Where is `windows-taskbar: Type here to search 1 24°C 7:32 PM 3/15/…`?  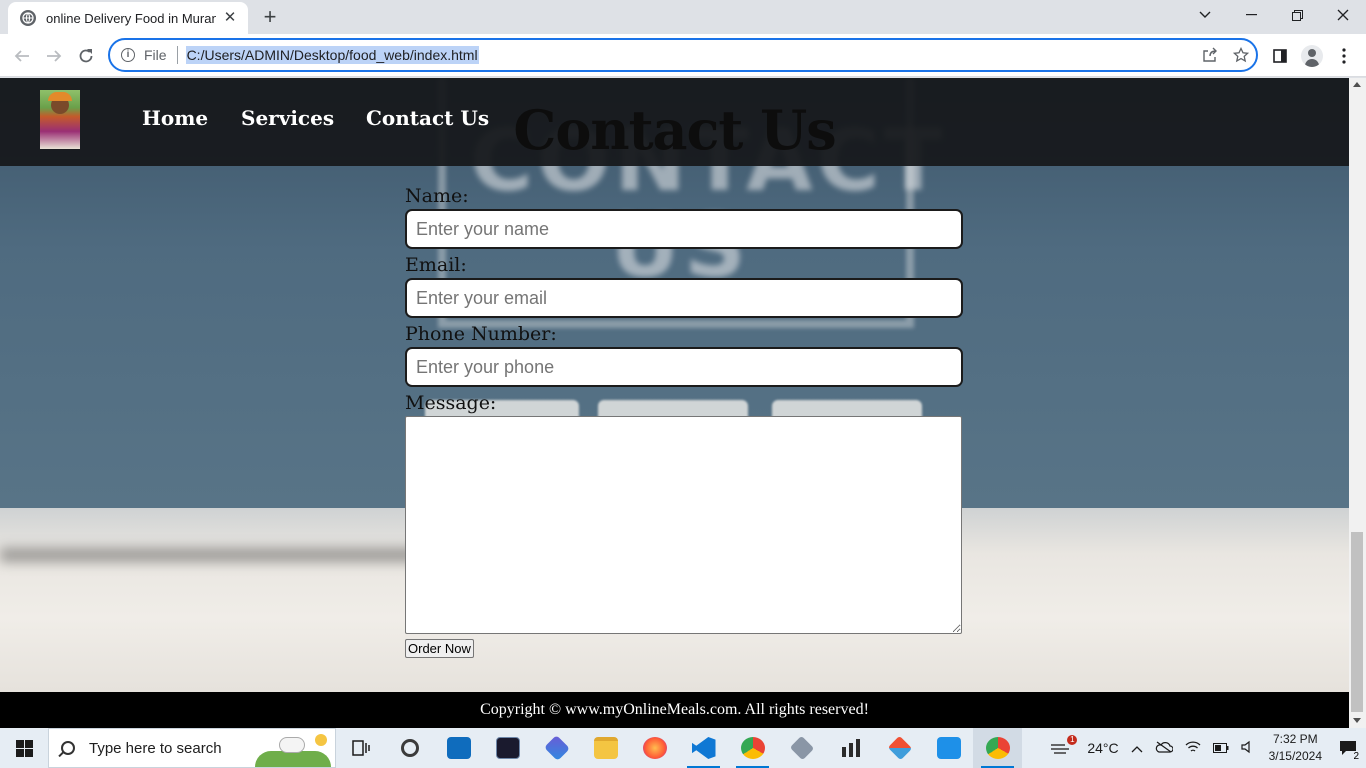 windows-taskbar: Type here to search 1 24°C 7:32 PM 3/15/… is located at coordinates (683, 748).